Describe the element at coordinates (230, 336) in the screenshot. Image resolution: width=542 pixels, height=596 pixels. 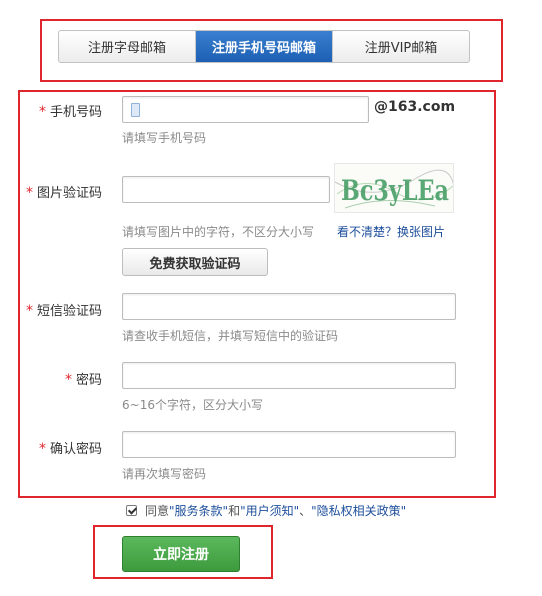
I see `sms-hint: 请查收手机短信，并填写短信中的验证码` at that location.